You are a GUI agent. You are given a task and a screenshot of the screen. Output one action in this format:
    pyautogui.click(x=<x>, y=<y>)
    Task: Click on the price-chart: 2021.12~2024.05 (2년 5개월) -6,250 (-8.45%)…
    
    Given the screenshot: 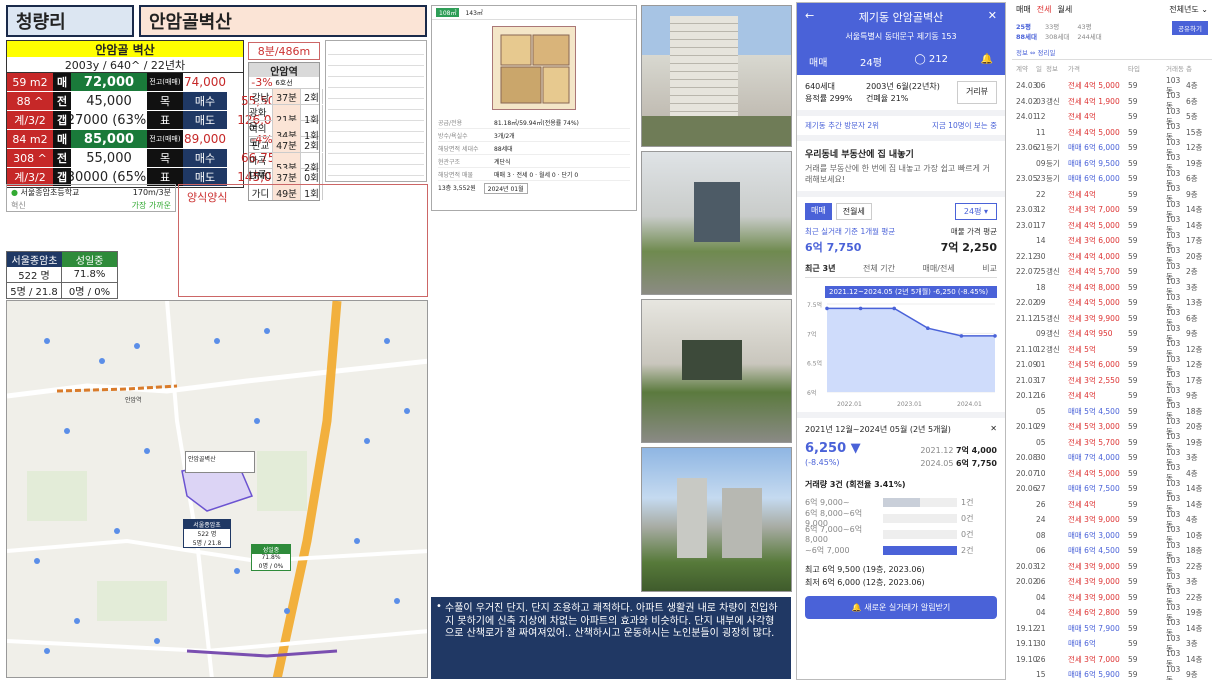 What is the action you would take?
    pyautogui.click(x=901, y=348)
    